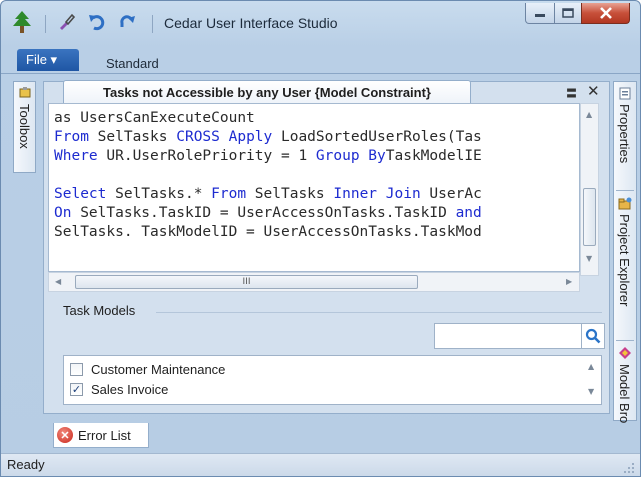 The height and width of the screenshot is (477, 641). I want to click on sql-keyword: Group By, so click(350, 156).